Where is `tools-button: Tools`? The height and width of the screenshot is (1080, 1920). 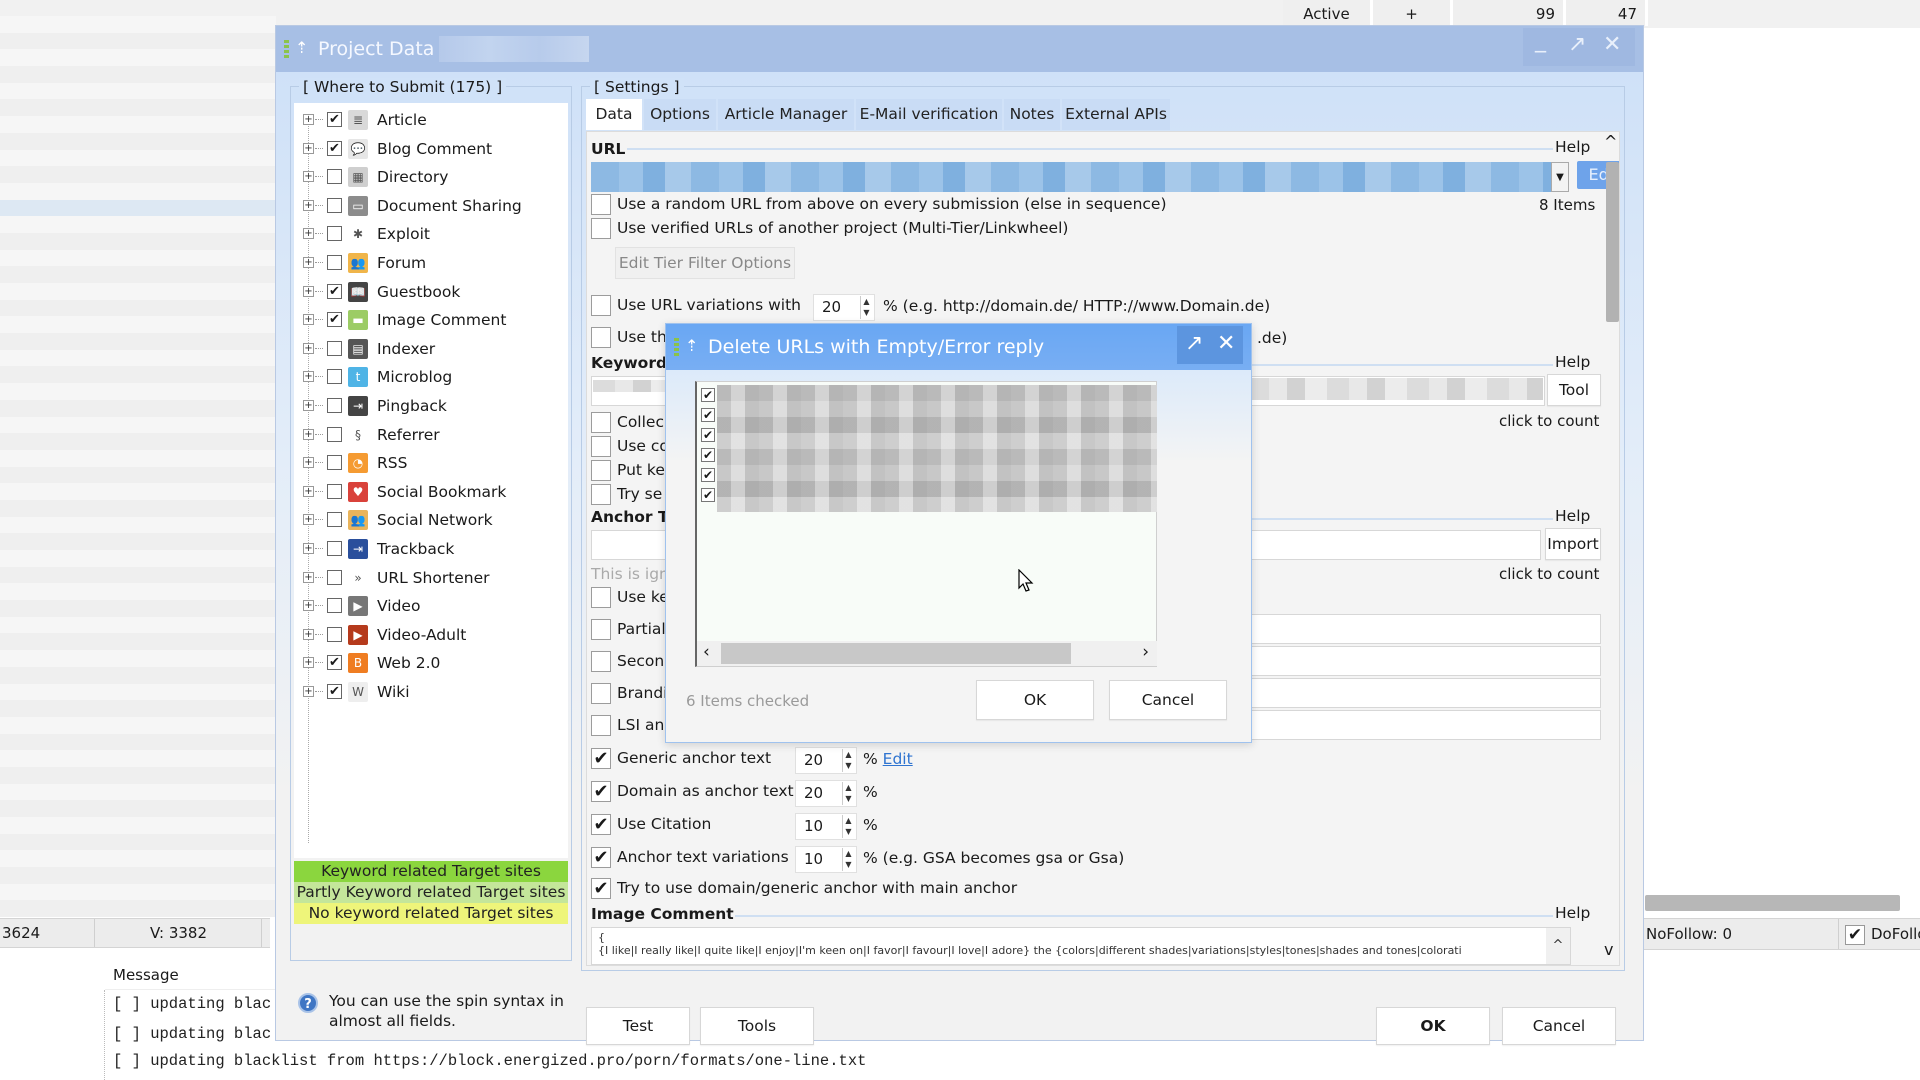
tools-button: Tools is located at coordinates (757, 1026).